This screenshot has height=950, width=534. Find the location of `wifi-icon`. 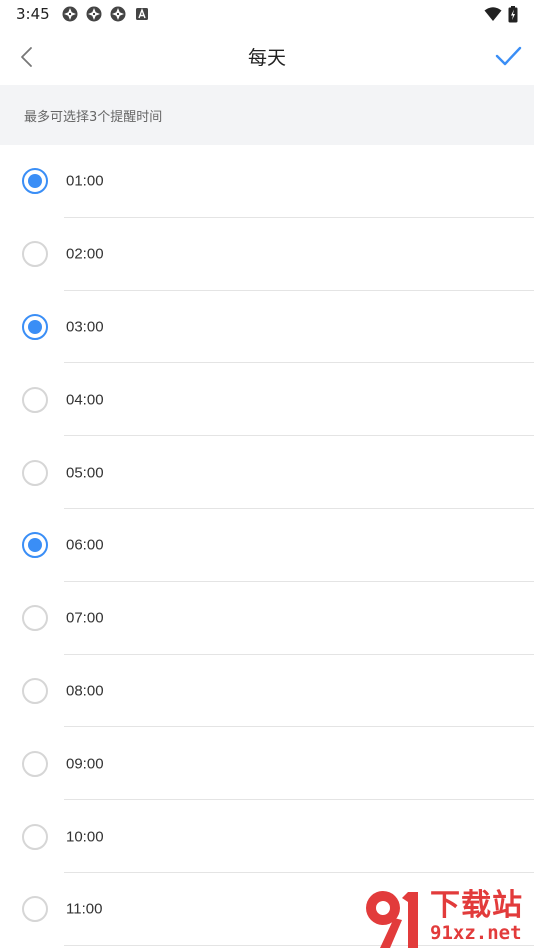

wifi-icon is located at coordinates (493, 14).